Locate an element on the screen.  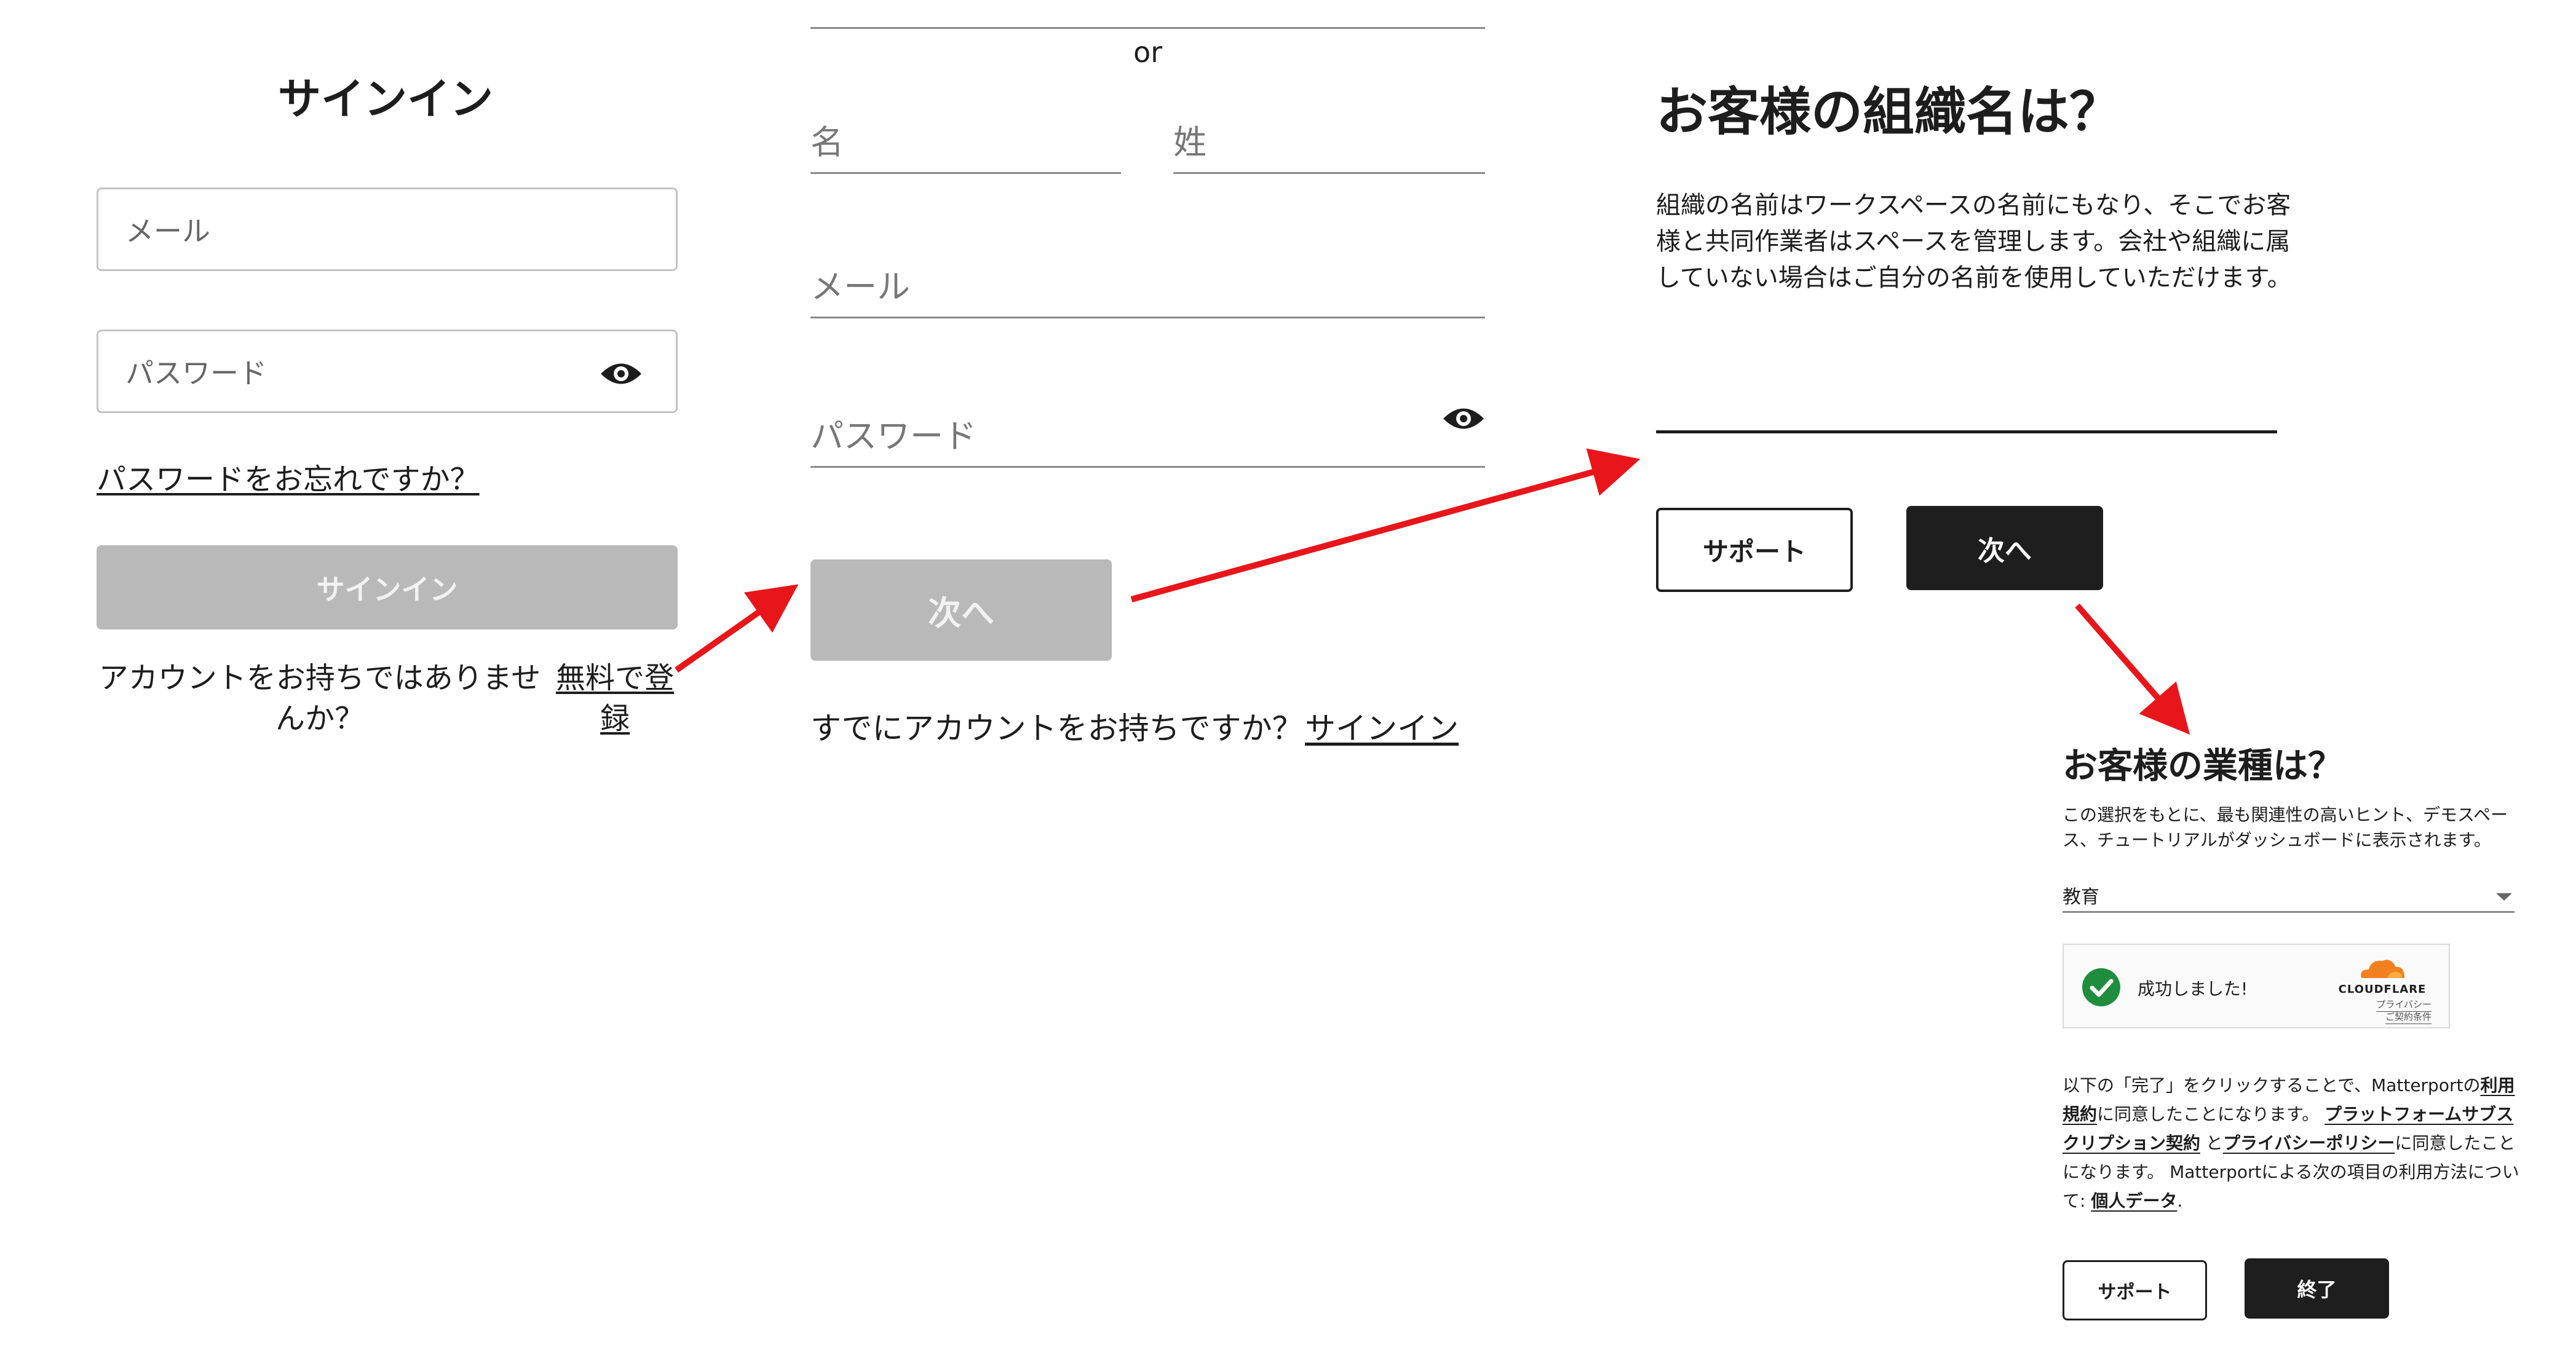
industry-support-button: サポート is located at coordinates (2135, 1290).